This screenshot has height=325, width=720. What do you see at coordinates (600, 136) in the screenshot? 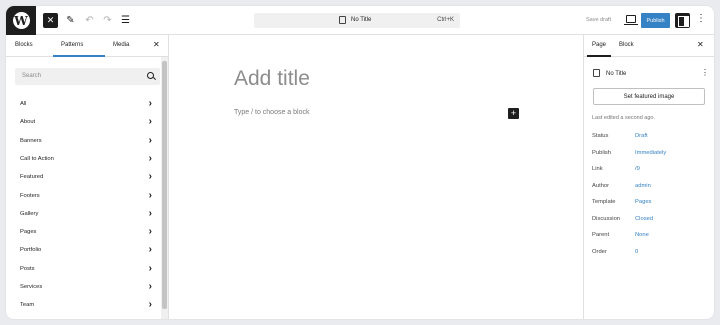
I see `property-label: Status` at bounding box center [600, 136].